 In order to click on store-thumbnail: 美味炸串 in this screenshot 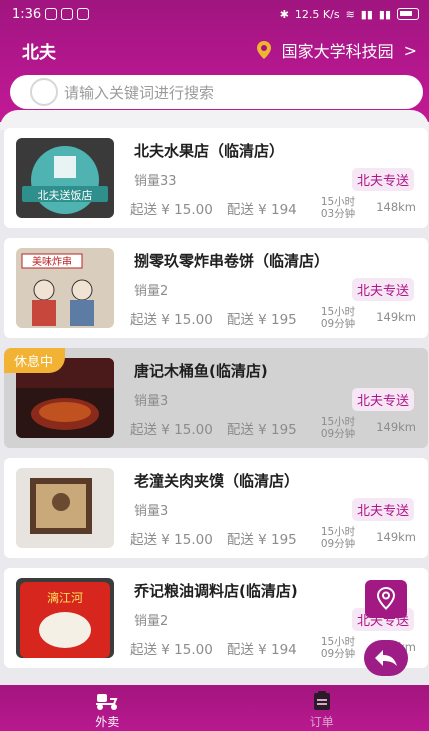, I will do `click(65, 288)`.